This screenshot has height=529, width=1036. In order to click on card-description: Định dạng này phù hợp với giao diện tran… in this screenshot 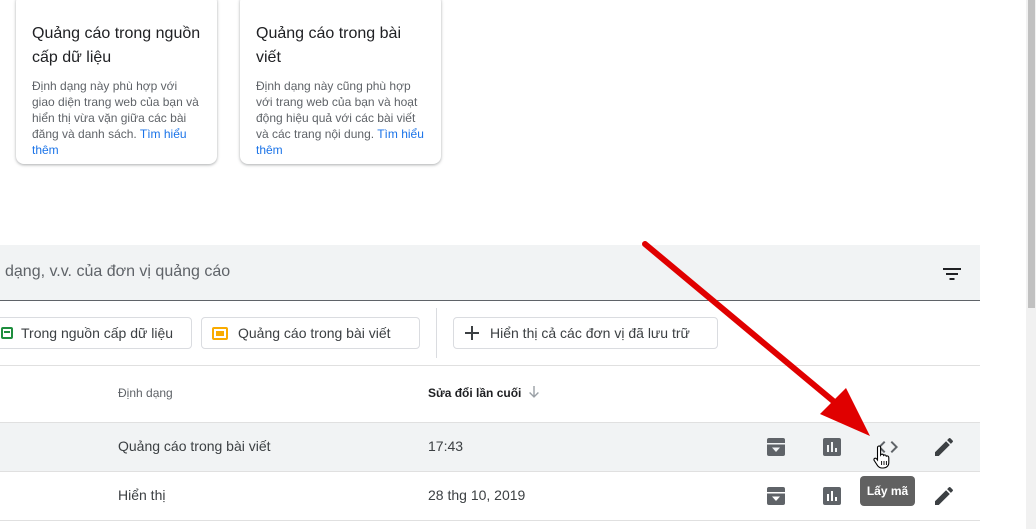, I will do `click(115, 118)`.